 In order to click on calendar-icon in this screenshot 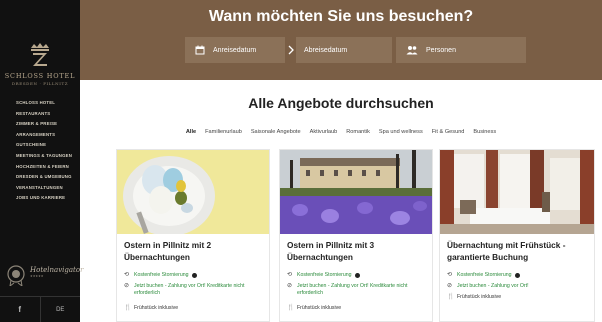, I will do `click(200, 50)`.